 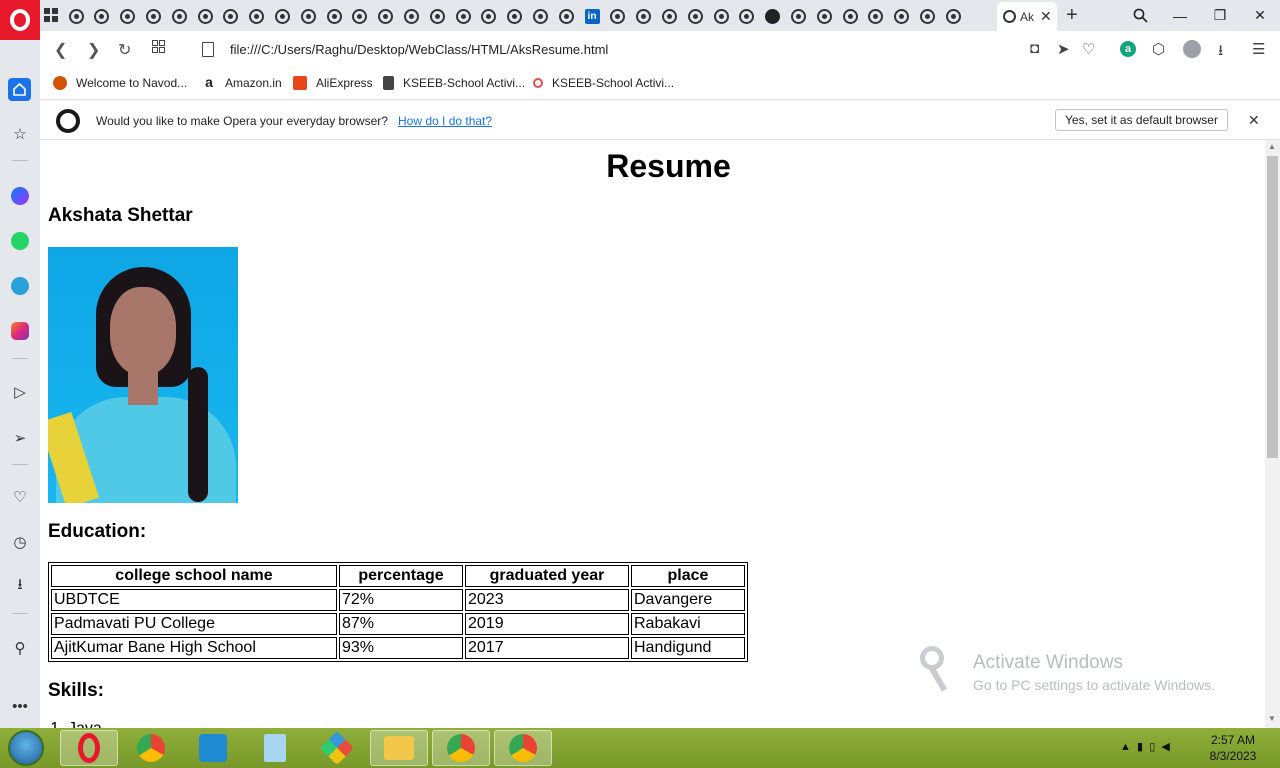 What do you see at coordinates (592, 16) in the screenshot?
I see `pinned-tab: in` at bounding box center [592, 16].